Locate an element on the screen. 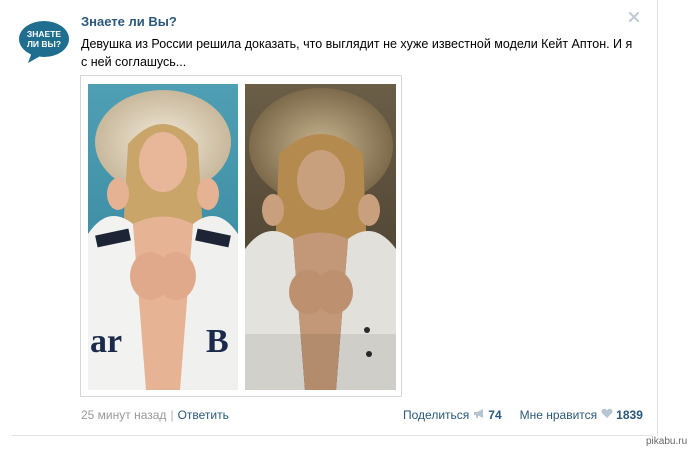 This screenshot has height=454, width=700. cover-text-right: B is located at coordinates (217, 341).